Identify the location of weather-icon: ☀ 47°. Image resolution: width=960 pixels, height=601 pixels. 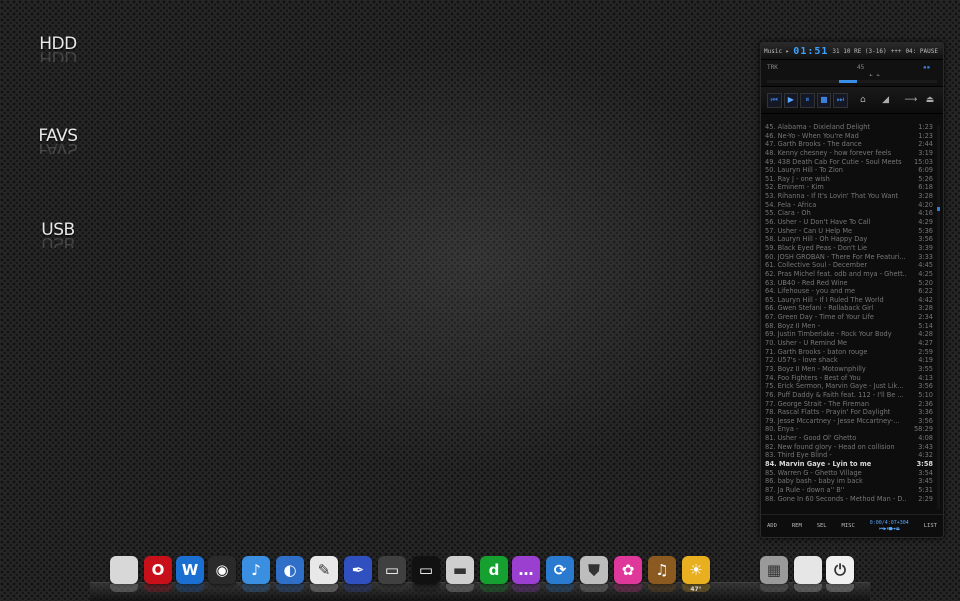
(696, 574).